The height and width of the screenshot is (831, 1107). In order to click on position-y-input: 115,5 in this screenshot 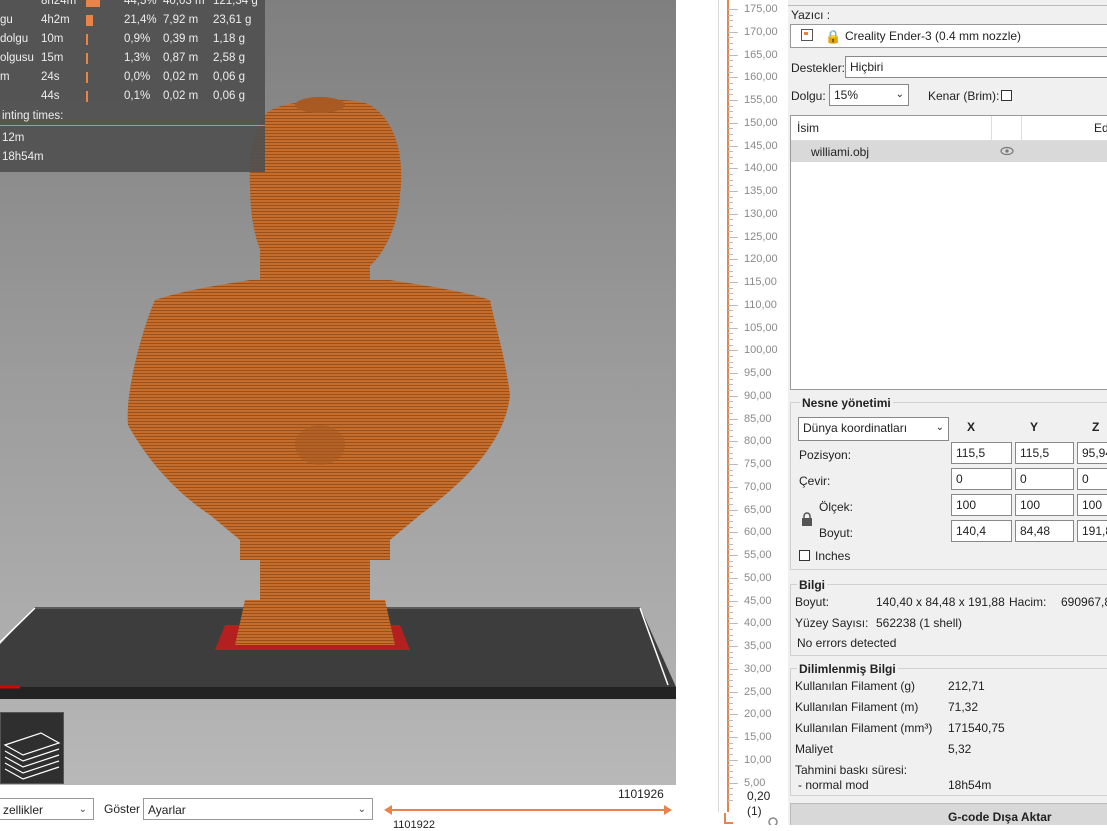, I will do `click(1044, 453)`.